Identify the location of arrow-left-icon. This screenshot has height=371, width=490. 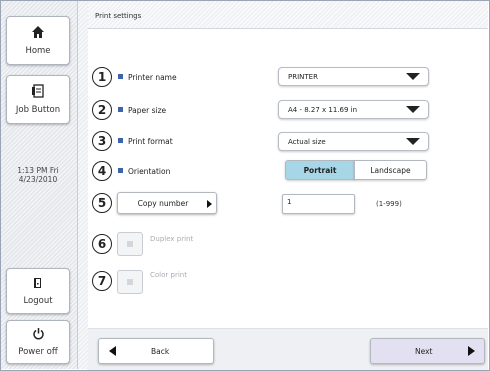
(112, 351).